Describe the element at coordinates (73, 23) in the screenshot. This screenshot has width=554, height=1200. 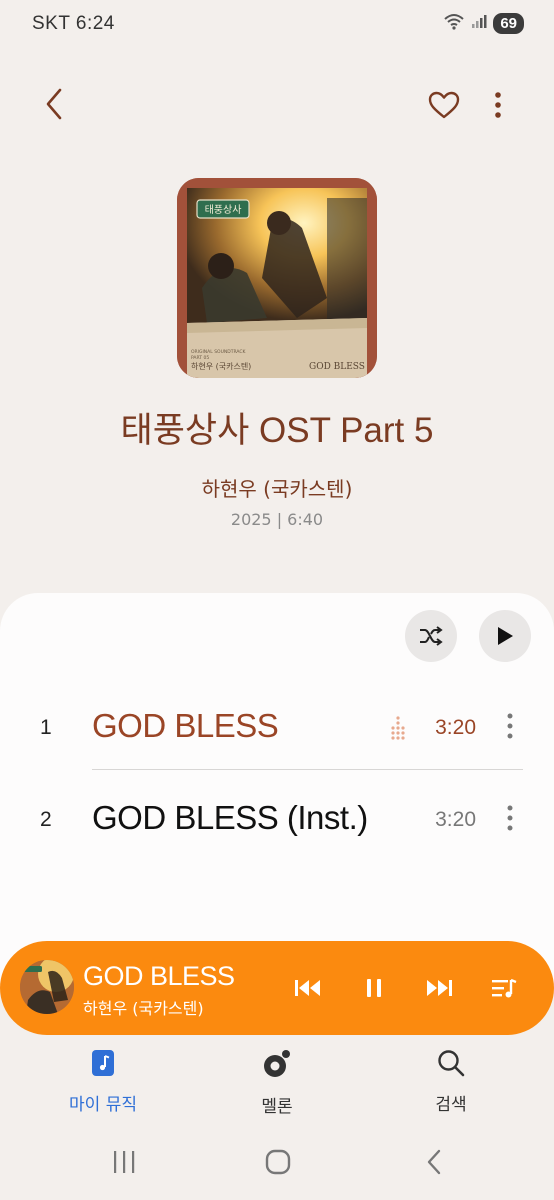
I see `carrier-time: SKT 6:24` at that location.